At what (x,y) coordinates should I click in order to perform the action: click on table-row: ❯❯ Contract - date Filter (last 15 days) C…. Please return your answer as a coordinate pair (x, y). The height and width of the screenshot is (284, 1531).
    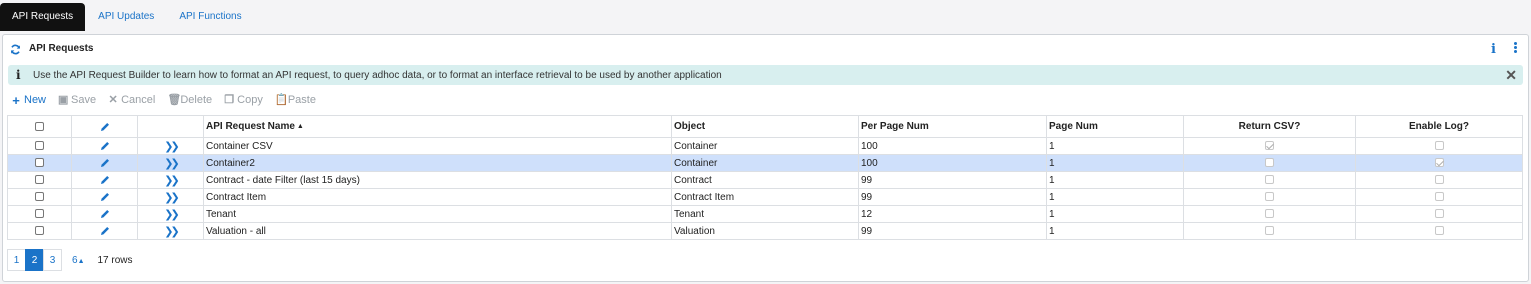
    Looking at the image, I should click on (765, 180).